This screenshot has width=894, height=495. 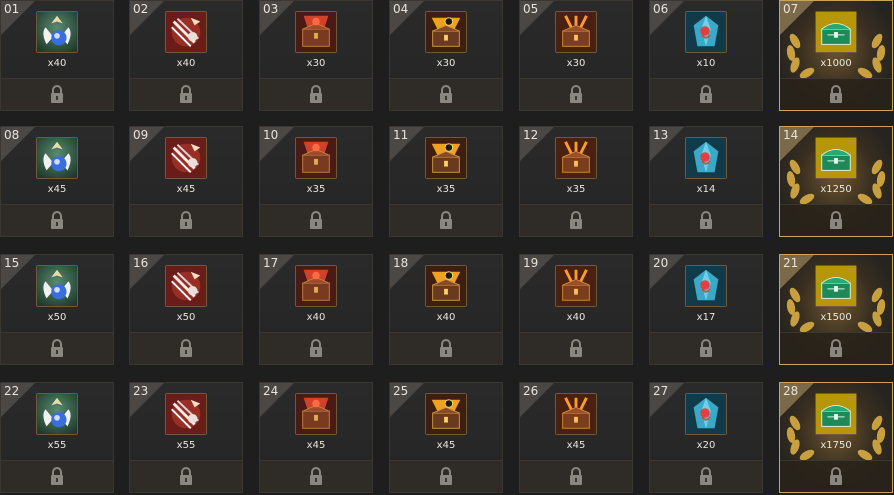 I want to click on reward-slot-09: 09 x45, so click(x=186, y=181).